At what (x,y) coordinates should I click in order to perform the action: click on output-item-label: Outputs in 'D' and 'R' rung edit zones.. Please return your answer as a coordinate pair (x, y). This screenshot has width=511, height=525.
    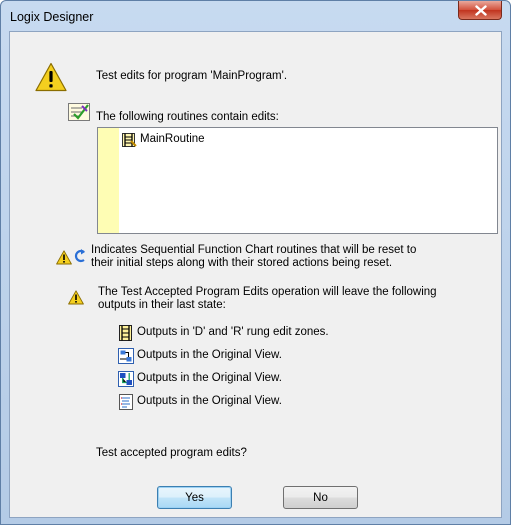
    Looking at the image, I should click on (233, 332).